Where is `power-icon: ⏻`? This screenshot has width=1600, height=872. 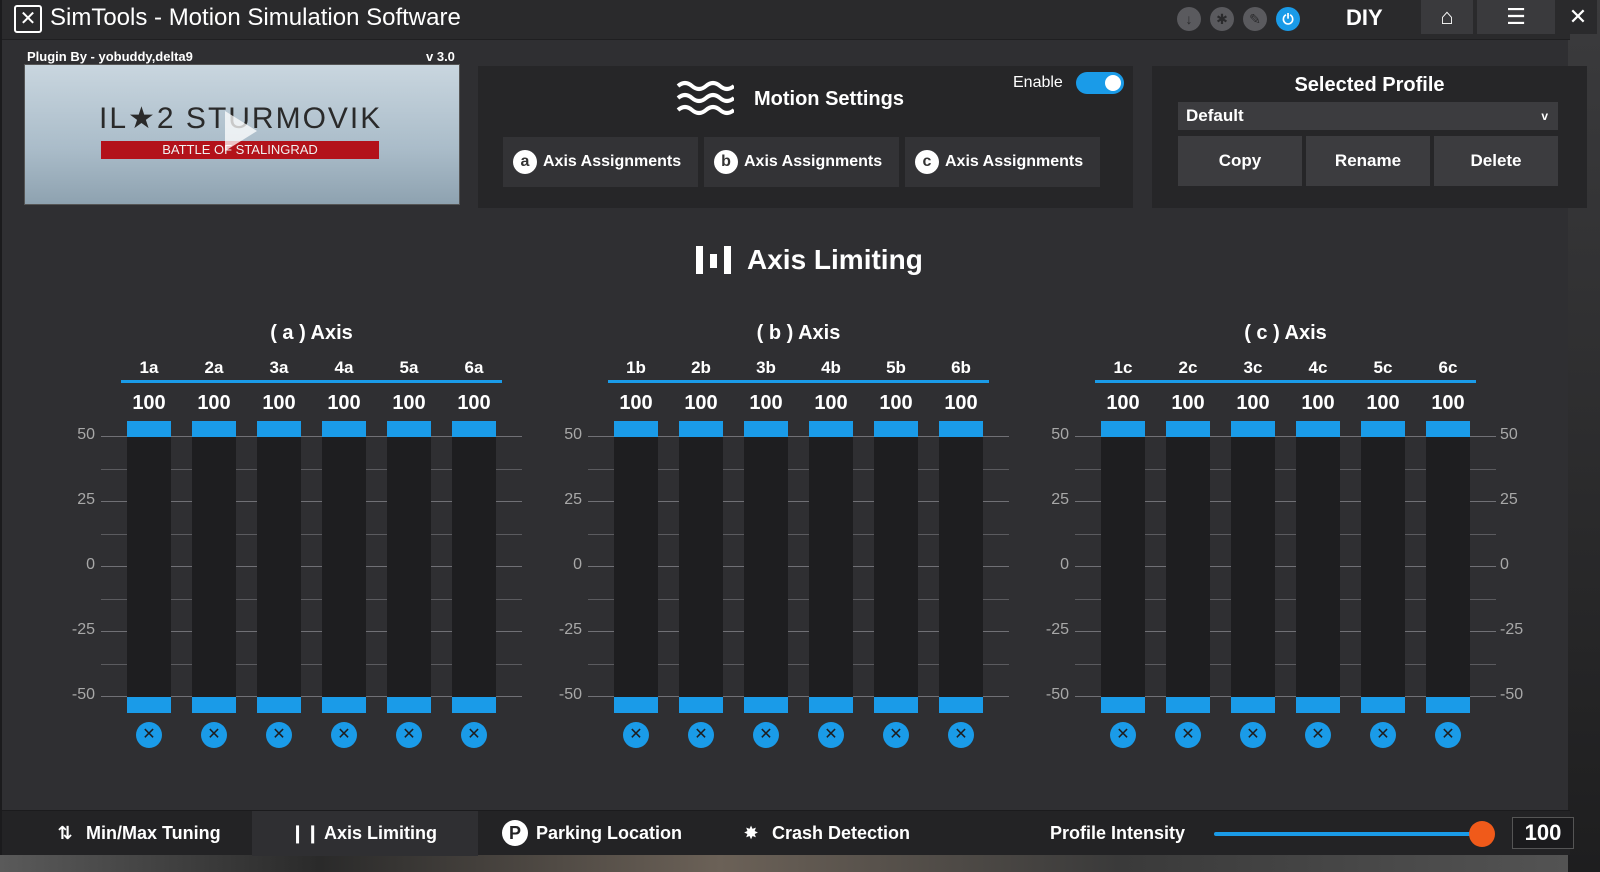 power-icon: ⏻ is located at coordinates (1288, 19).